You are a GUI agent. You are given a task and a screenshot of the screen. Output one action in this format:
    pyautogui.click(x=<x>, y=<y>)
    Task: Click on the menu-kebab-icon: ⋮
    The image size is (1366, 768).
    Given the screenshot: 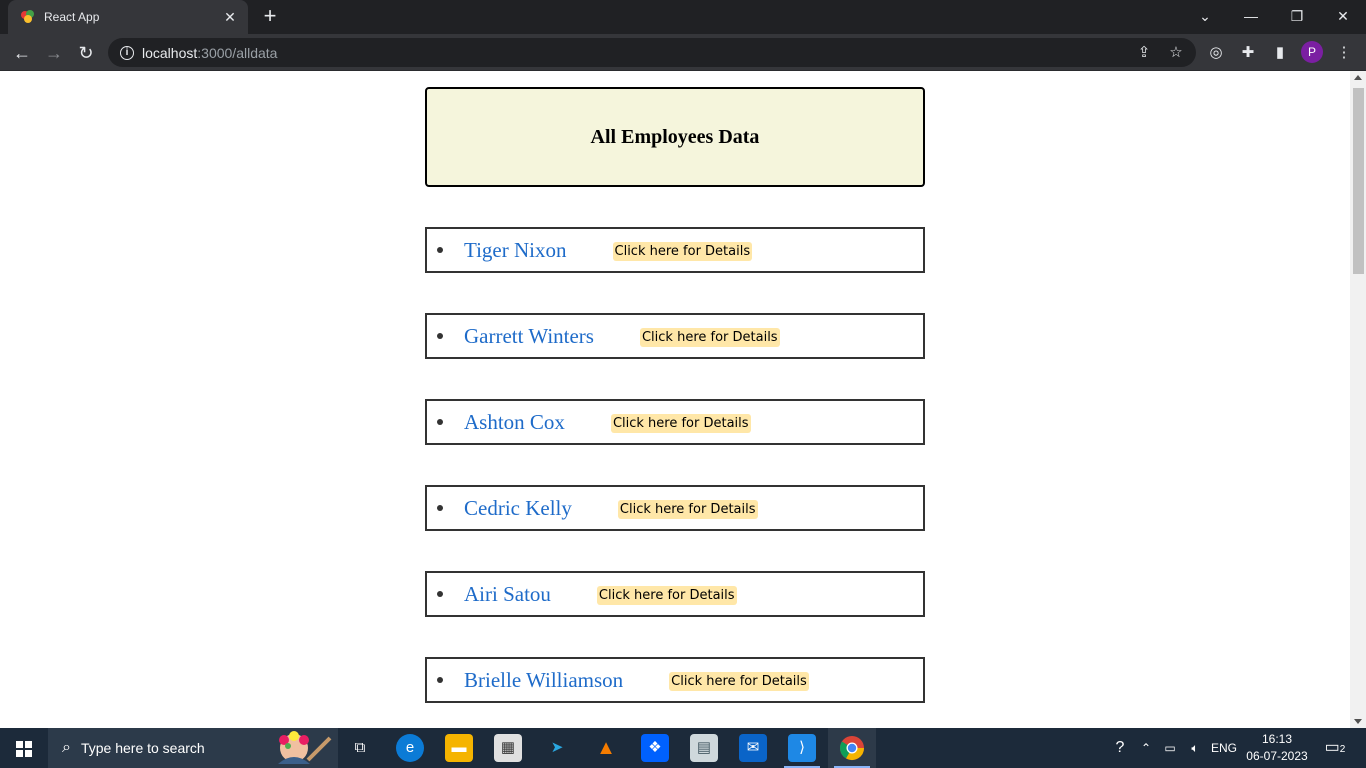 What is the action you would take?
    pyautogui.click(x=1344, y=53)
    